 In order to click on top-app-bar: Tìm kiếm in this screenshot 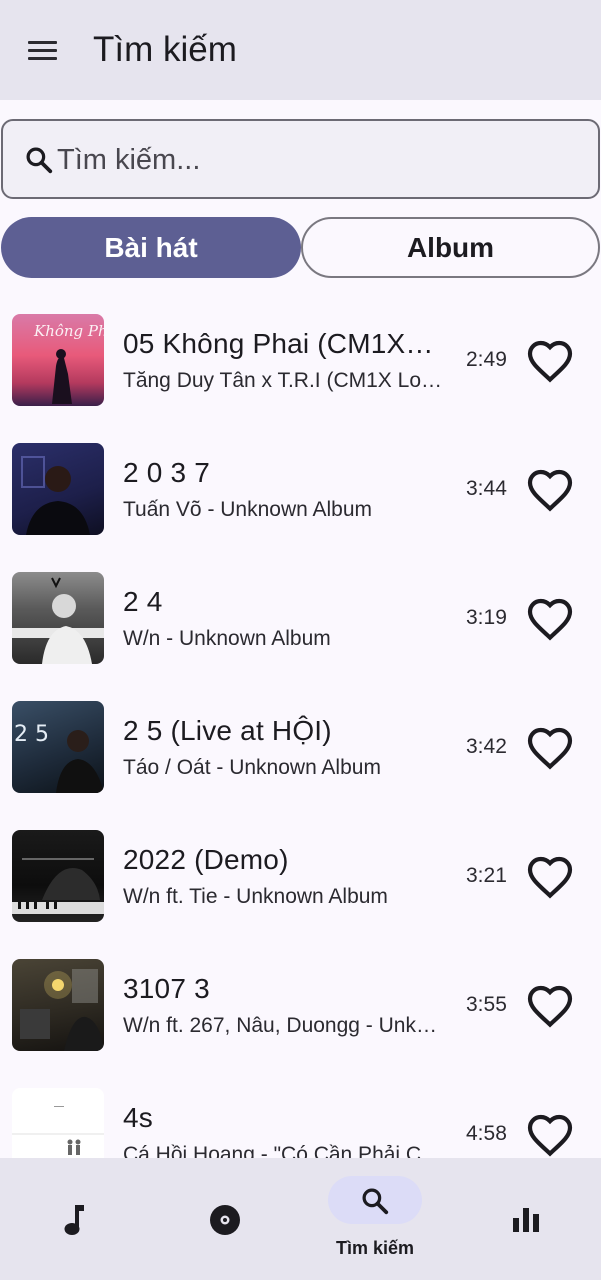, I will do `click(300, 50)`.